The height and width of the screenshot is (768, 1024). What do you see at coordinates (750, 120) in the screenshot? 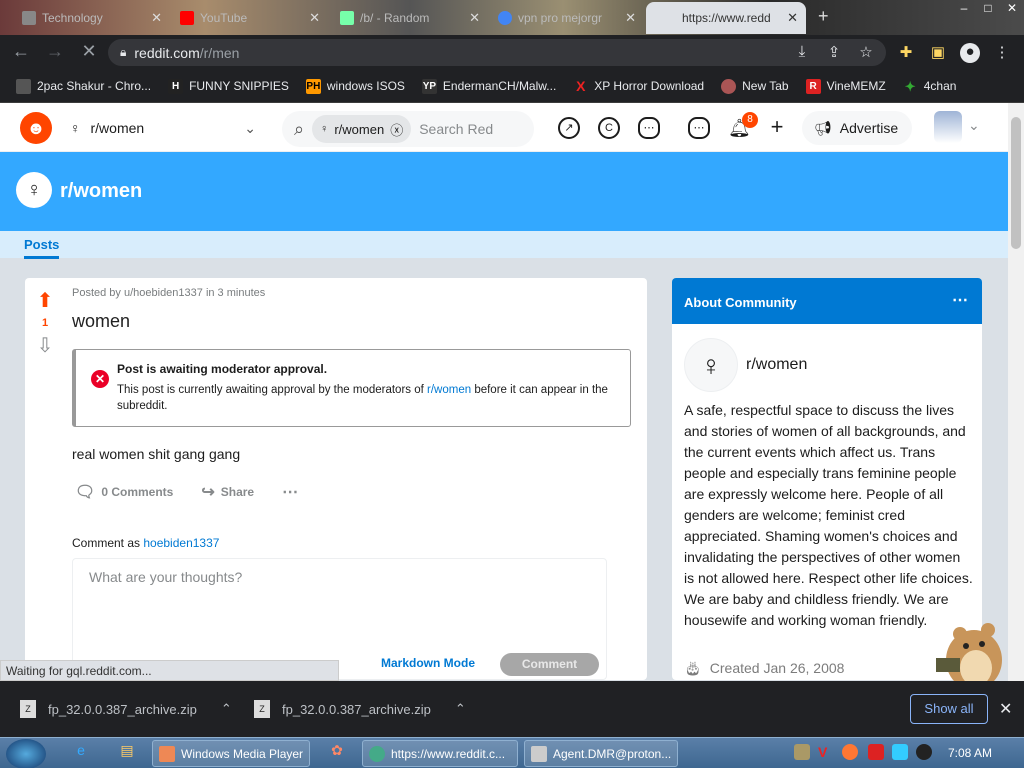
I see `notification-badge: 8` at bounding box center [750, 120].